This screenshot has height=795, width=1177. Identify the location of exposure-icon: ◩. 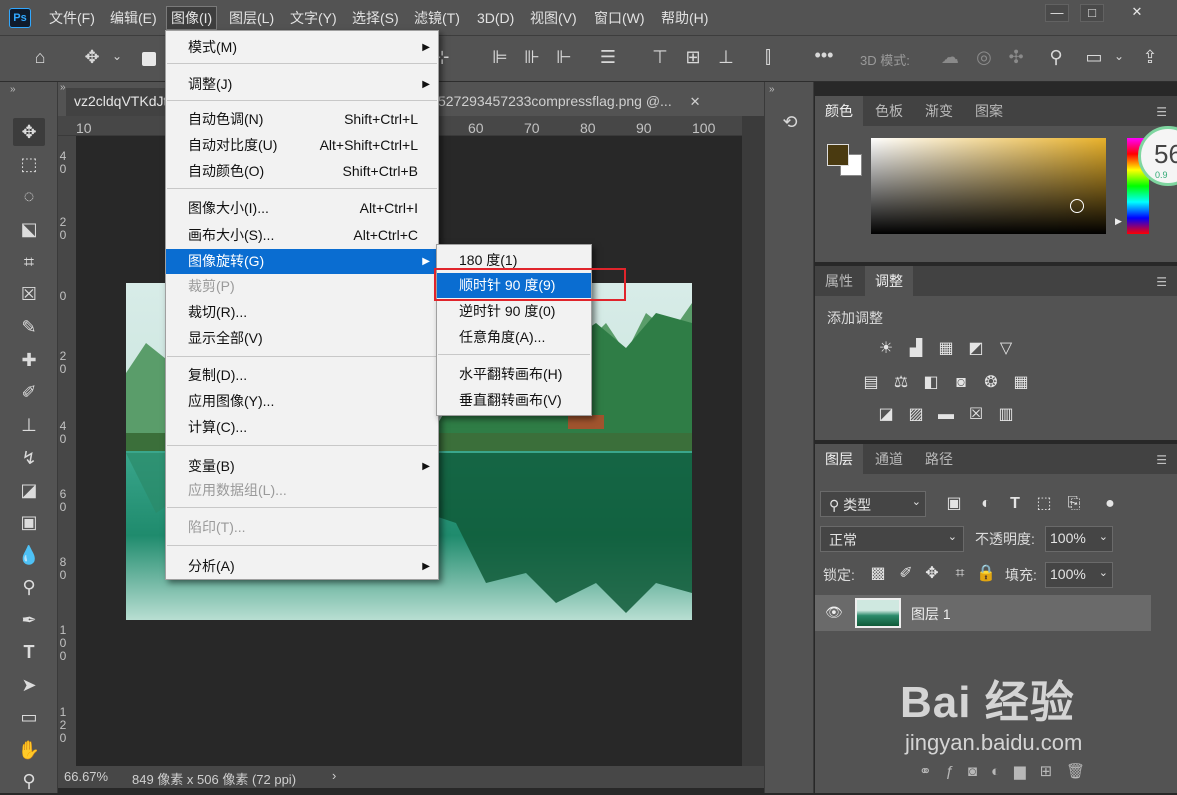
(976, 349).